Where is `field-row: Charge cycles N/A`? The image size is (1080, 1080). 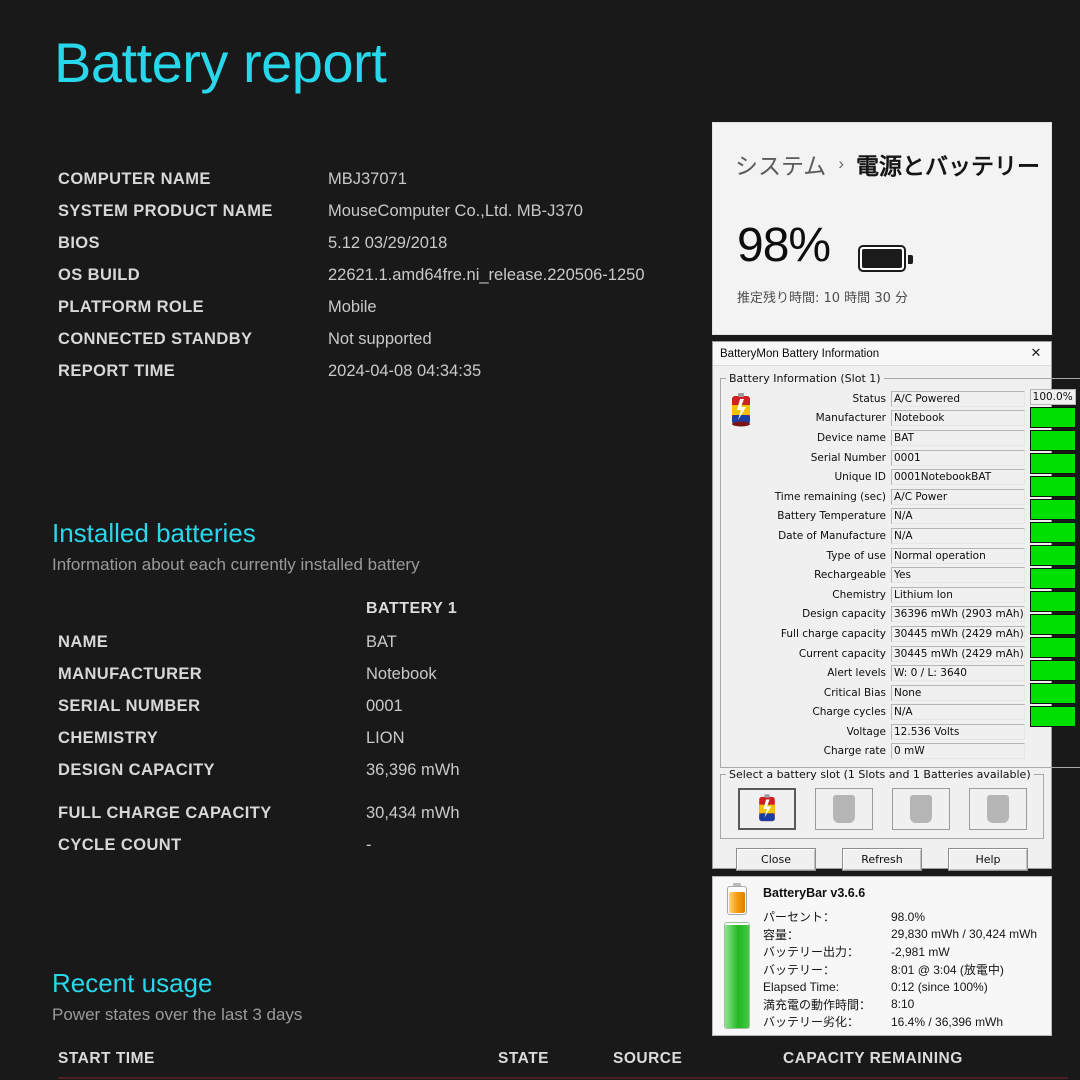 field-row: Charge cycles N/A is located at coordinates (896, 713).